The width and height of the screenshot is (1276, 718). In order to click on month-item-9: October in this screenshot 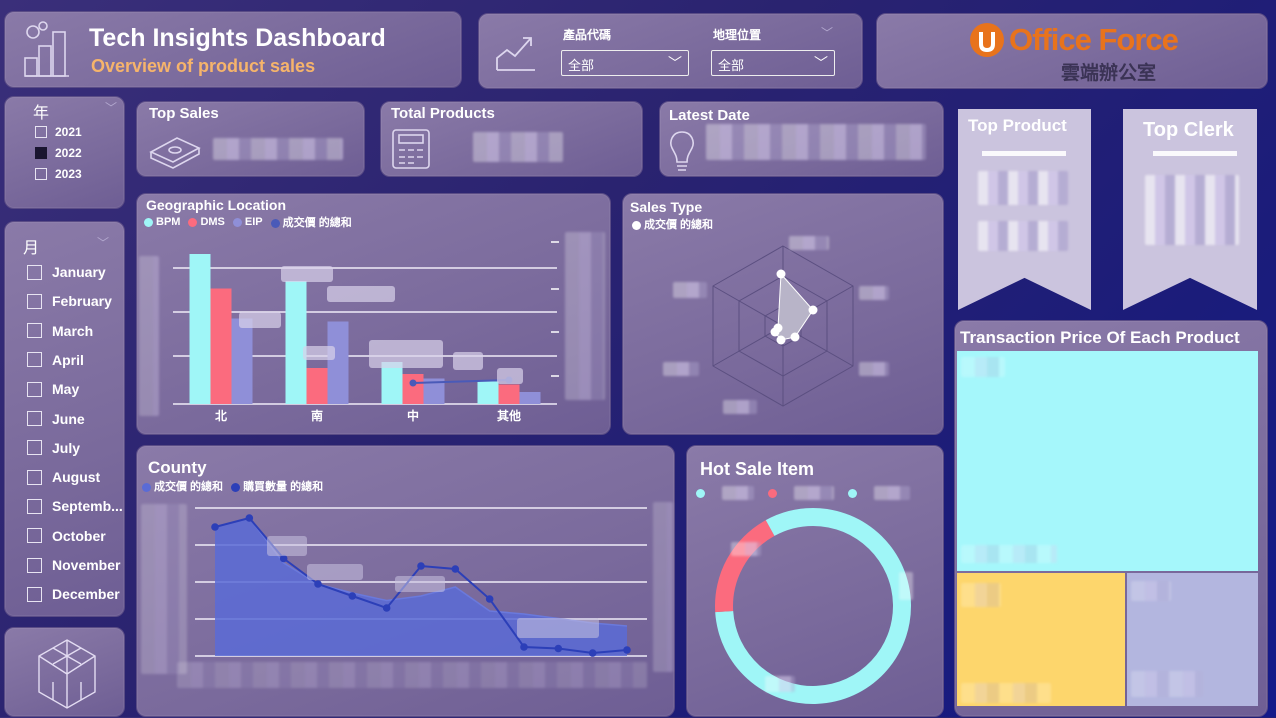, I will do `click(66, 536)`.